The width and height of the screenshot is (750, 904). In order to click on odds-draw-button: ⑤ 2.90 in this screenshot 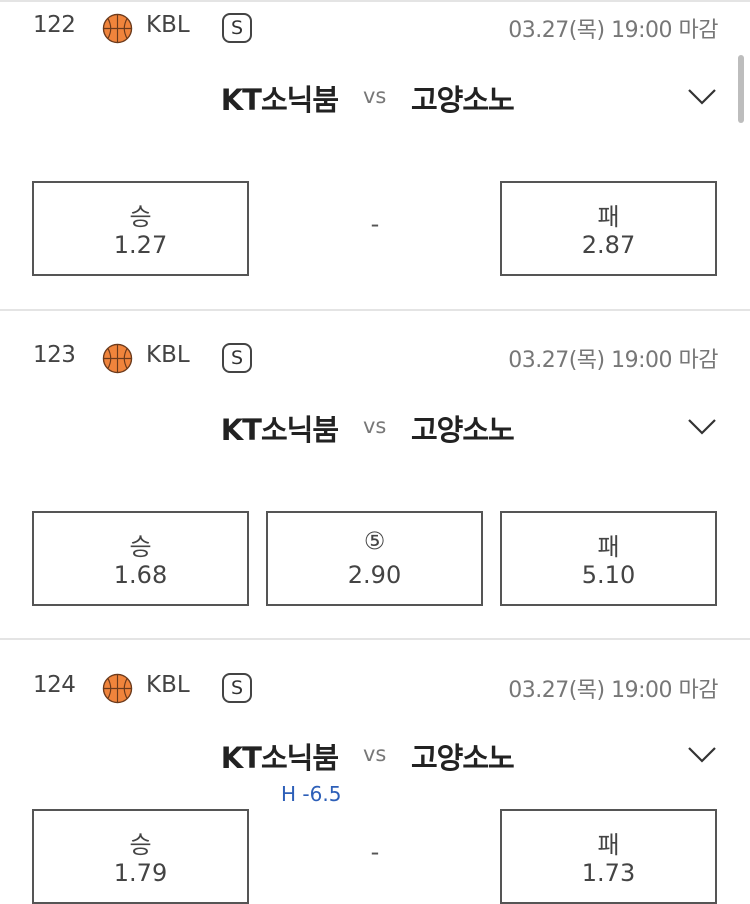, I will do `click(374, 558)`.